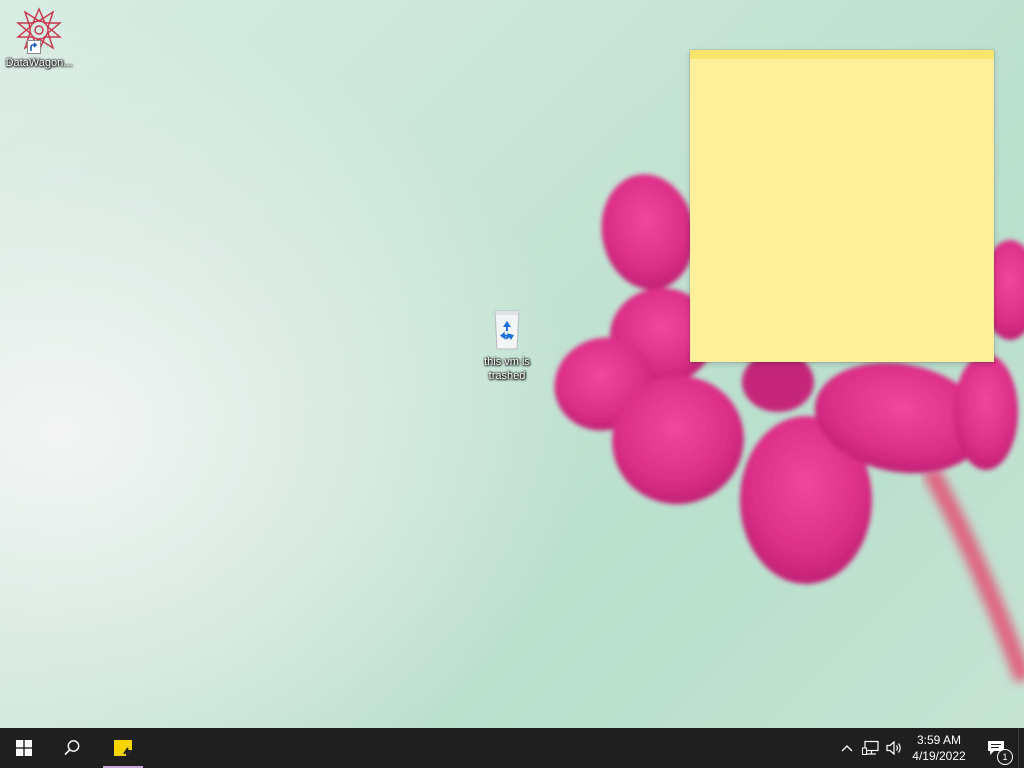 Image resolution: width=1024 pixels, height=768 pixels. I want to click on desktop-icon-label: this vm is trashed, so click(507, 369).